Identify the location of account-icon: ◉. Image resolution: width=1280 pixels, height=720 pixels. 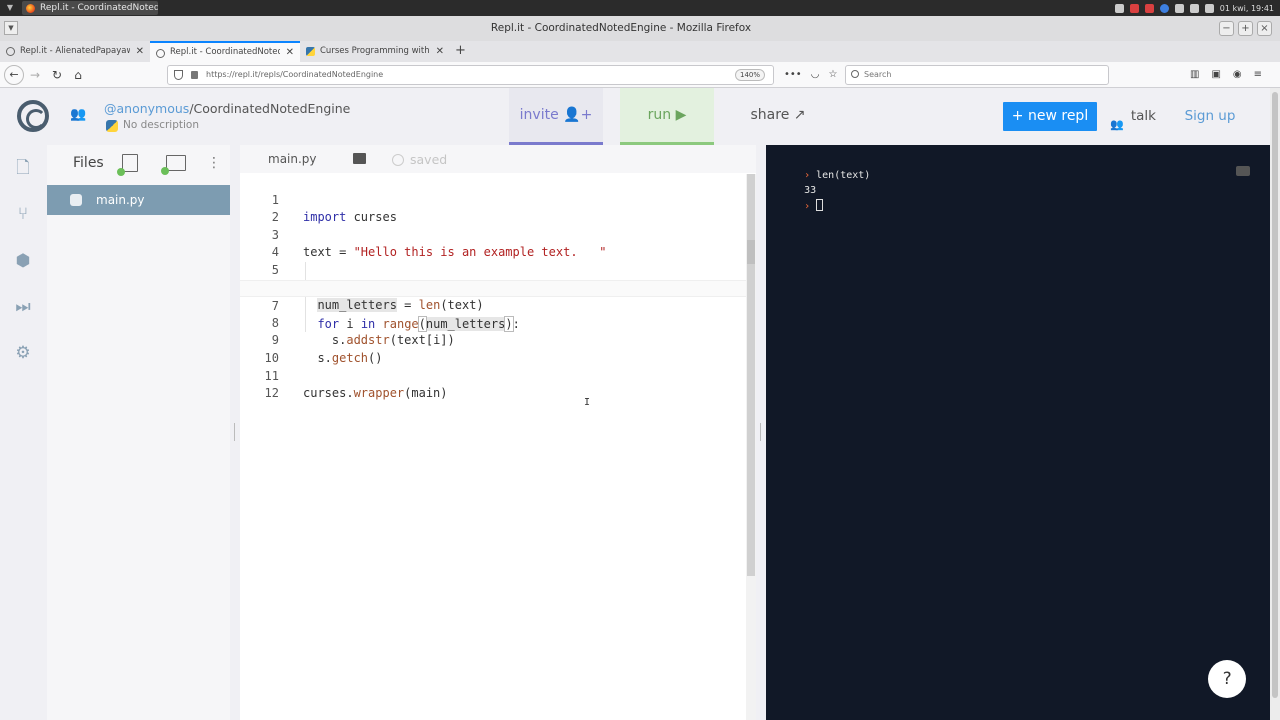
(1237, 75).